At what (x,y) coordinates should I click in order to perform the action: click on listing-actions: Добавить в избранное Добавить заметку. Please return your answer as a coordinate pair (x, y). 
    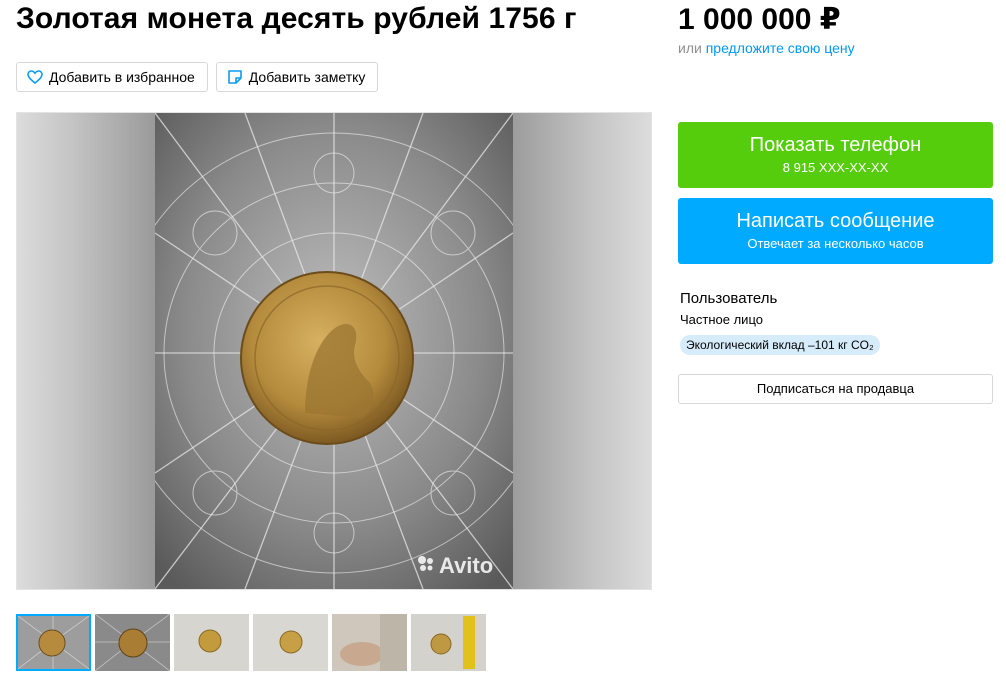
    Looking at the image, I should click on (197, 77).